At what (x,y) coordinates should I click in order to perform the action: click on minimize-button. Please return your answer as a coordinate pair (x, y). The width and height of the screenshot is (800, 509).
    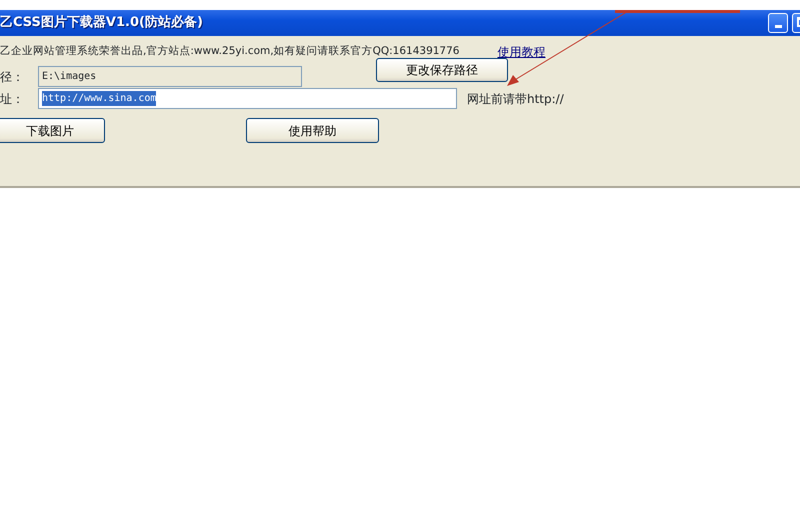
    Looking at the image, I should click on (778, 23).